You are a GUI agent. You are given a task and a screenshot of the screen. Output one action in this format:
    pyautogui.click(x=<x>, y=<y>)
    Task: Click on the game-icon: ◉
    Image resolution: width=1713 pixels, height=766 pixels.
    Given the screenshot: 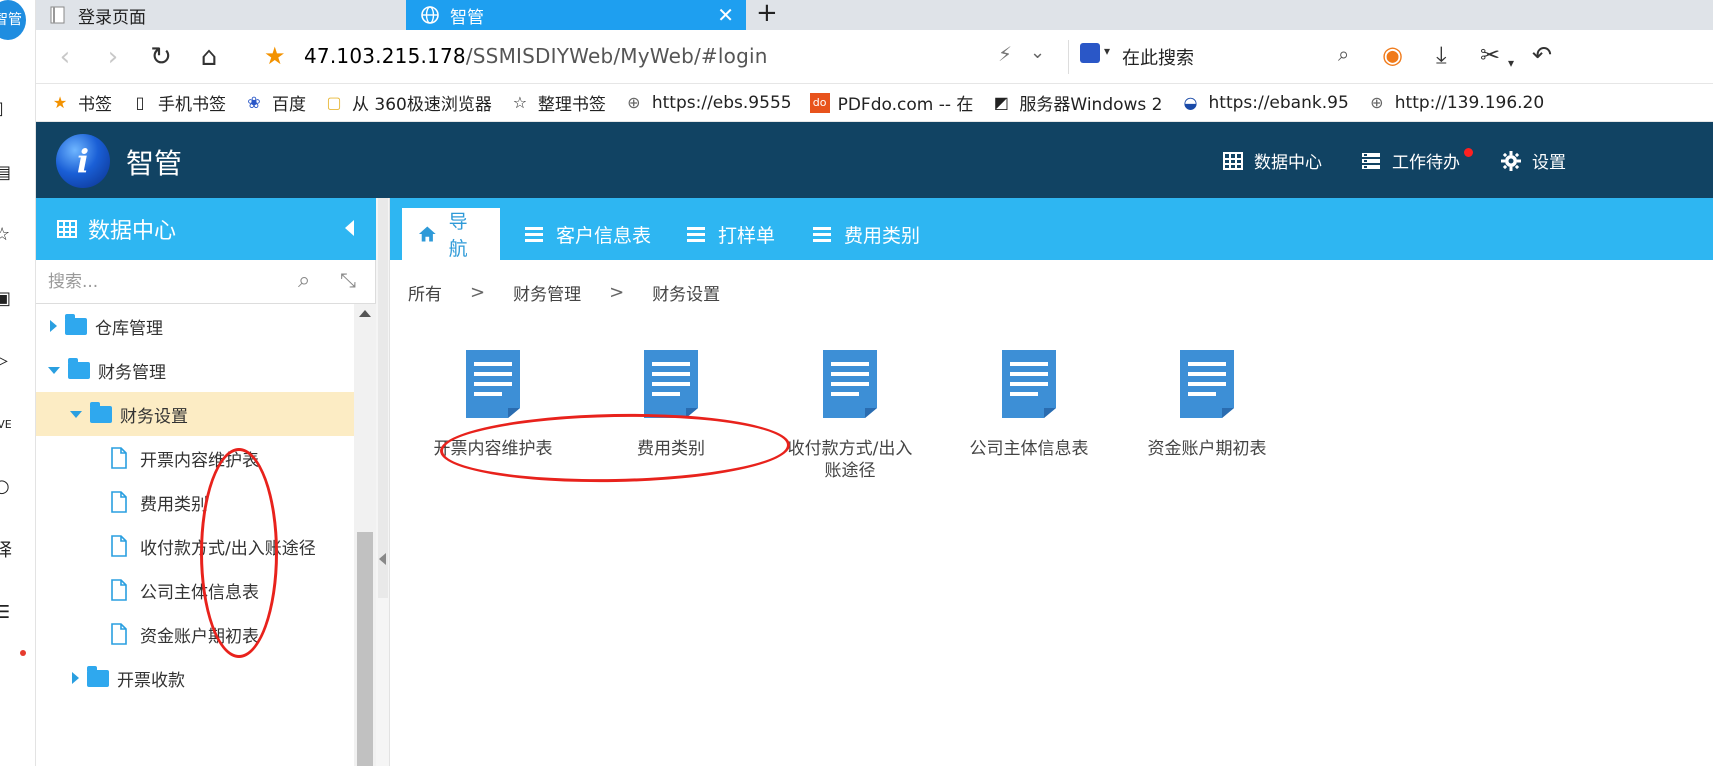 What is the action you would take?
    pyautogui.click(x=1392, y=55)
    